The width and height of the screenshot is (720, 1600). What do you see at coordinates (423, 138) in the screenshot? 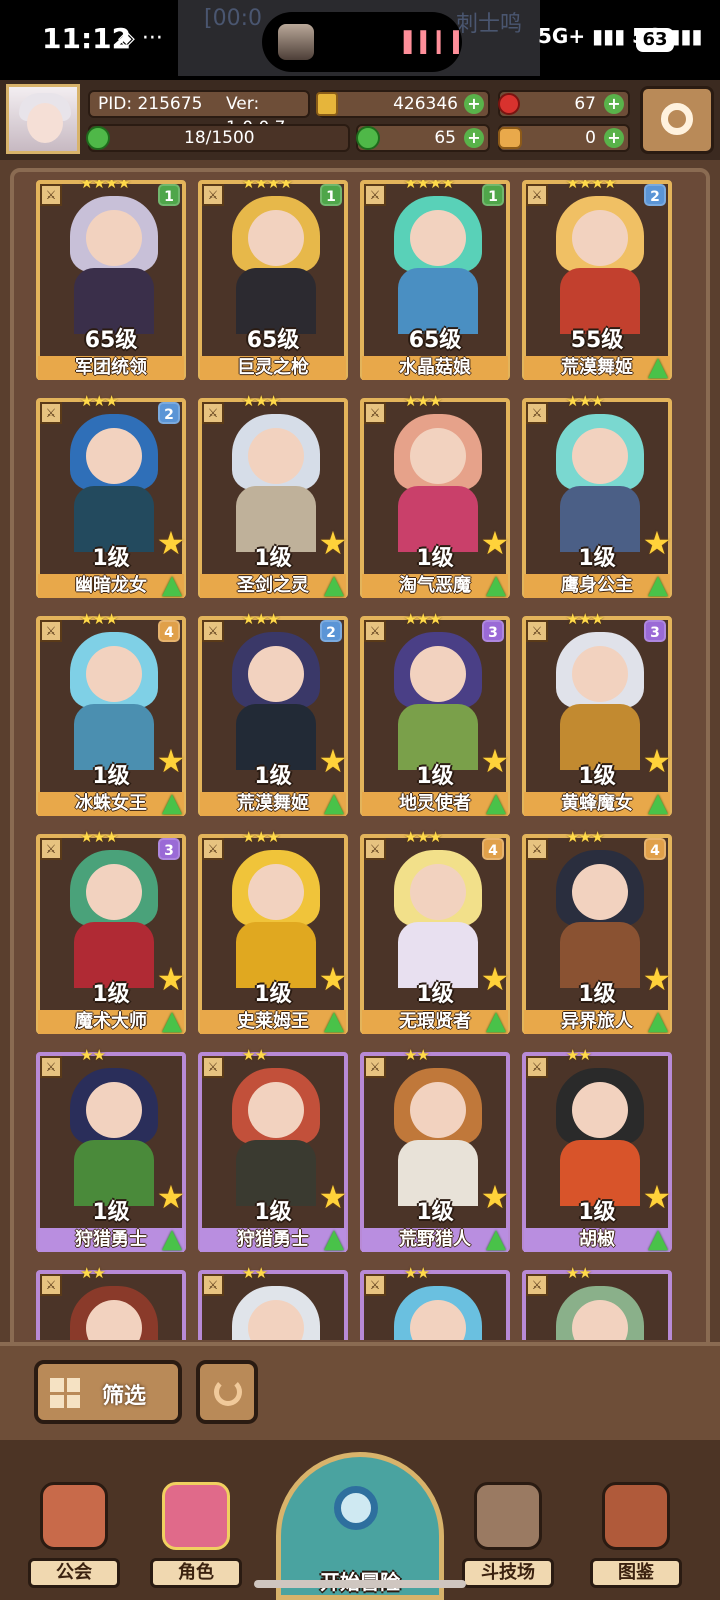
I see `clover-counter: 65 +` at bounding box center [423, 138].